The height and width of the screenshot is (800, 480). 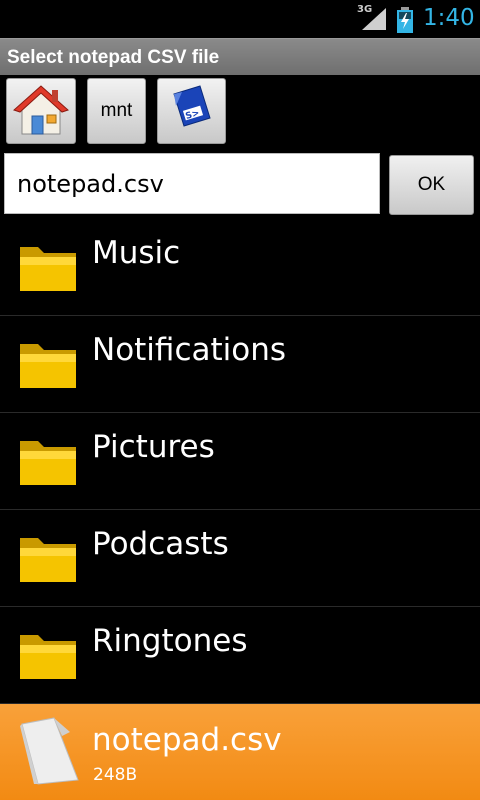 I want to click on home-button, so click(x=41, y=111).